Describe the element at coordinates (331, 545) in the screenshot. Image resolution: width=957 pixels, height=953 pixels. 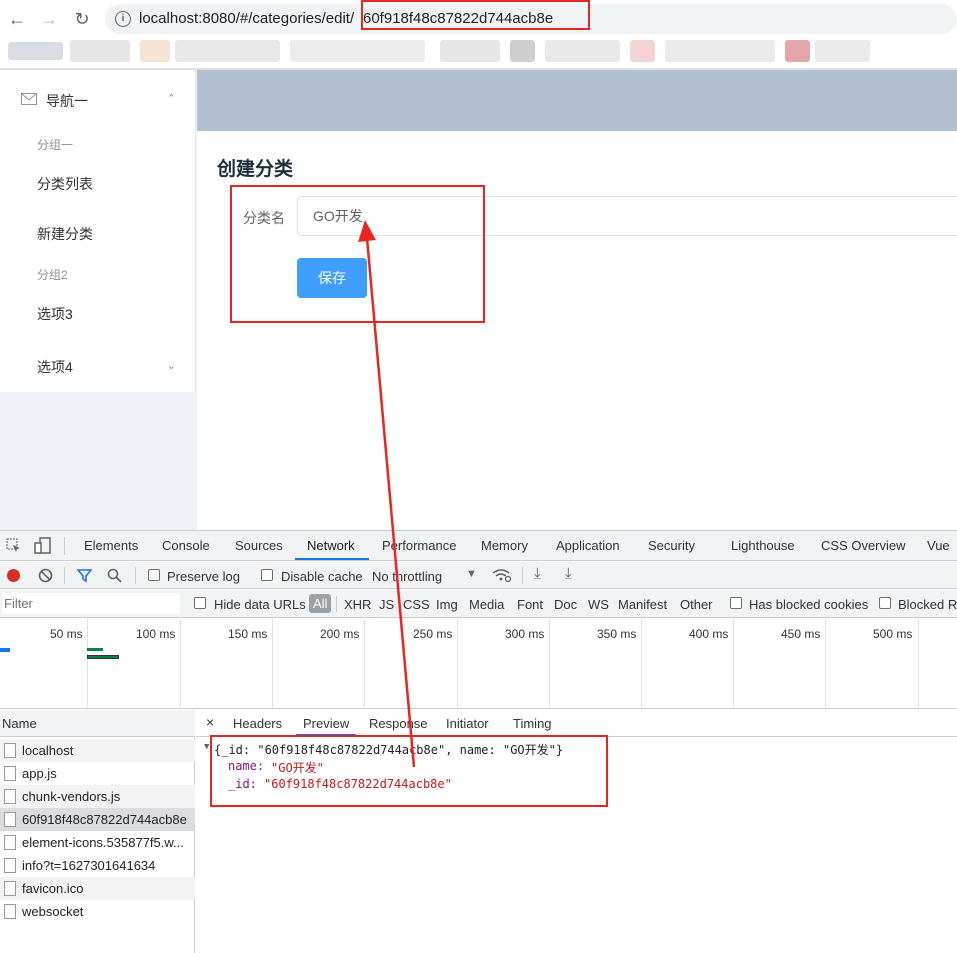
I see `tab-network: Network` at that location.